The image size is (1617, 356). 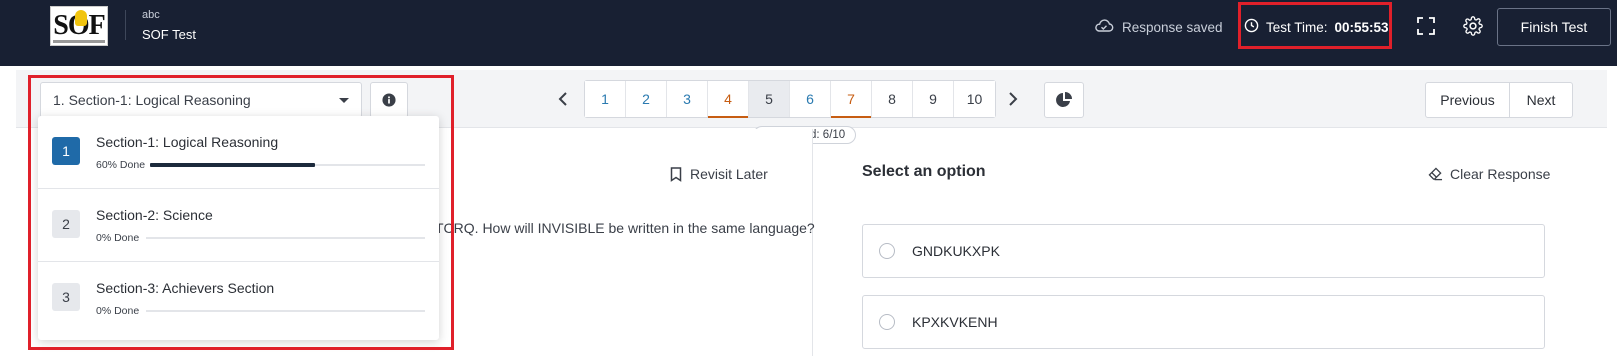 What do you see at coordinates (232, 165) in the screenshot?
I see `section-progress-fill` at bounding box center [232, 165].